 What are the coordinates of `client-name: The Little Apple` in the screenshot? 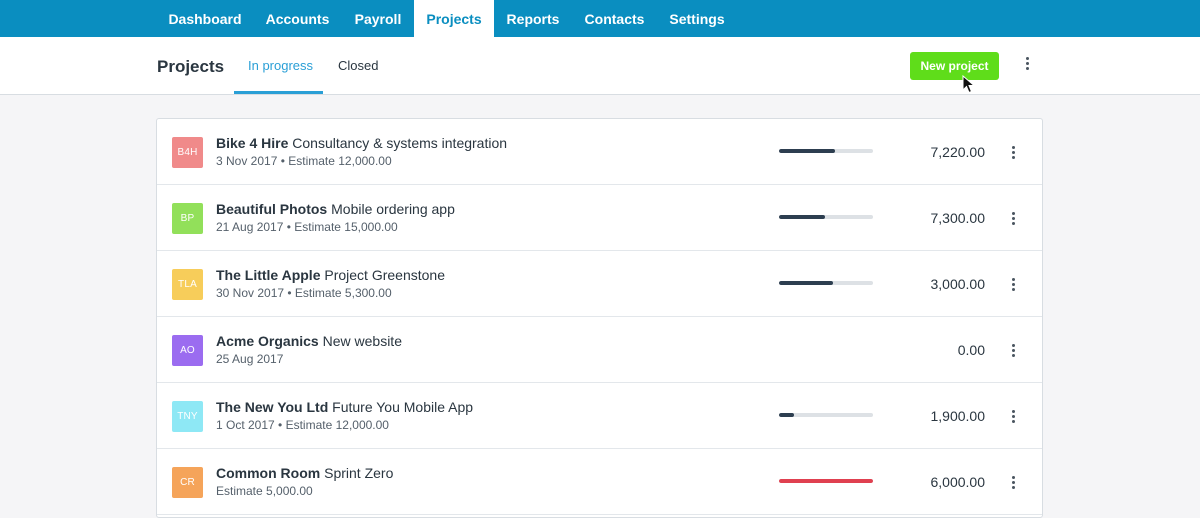 It's located at (268, 275).